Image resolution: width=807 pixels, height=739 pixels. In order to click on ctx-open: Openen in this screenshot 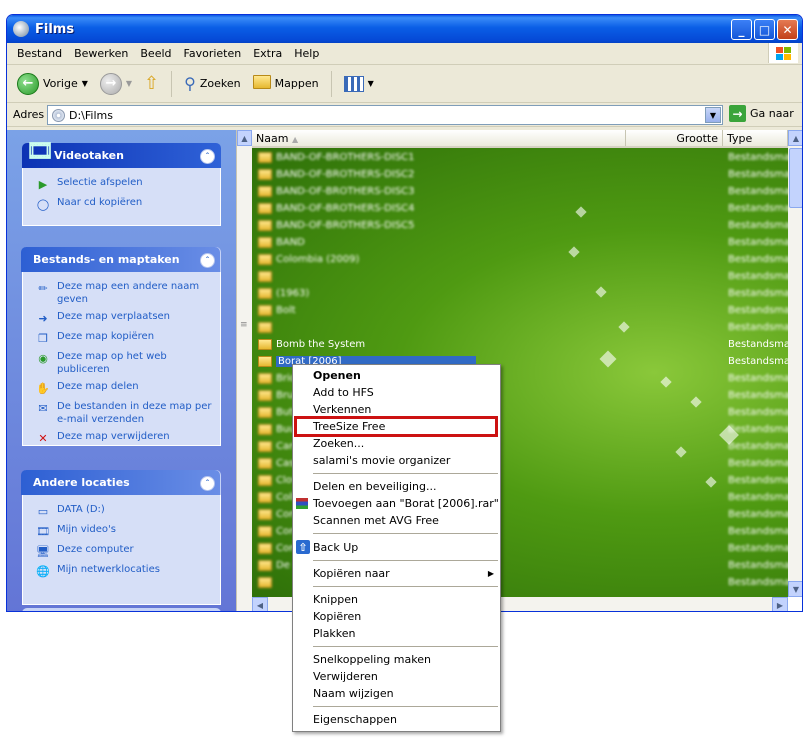, I will do `click(396, 375)`.